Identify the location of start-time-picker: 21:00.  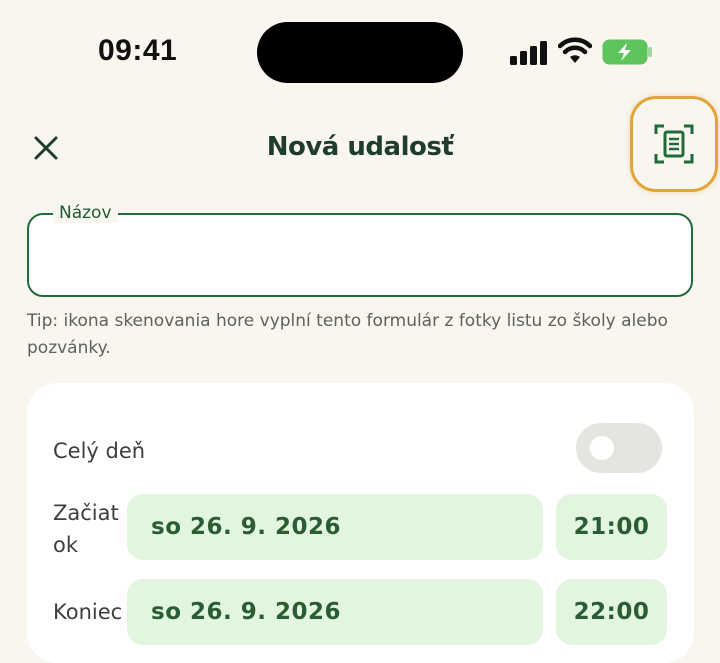
(611, 527).